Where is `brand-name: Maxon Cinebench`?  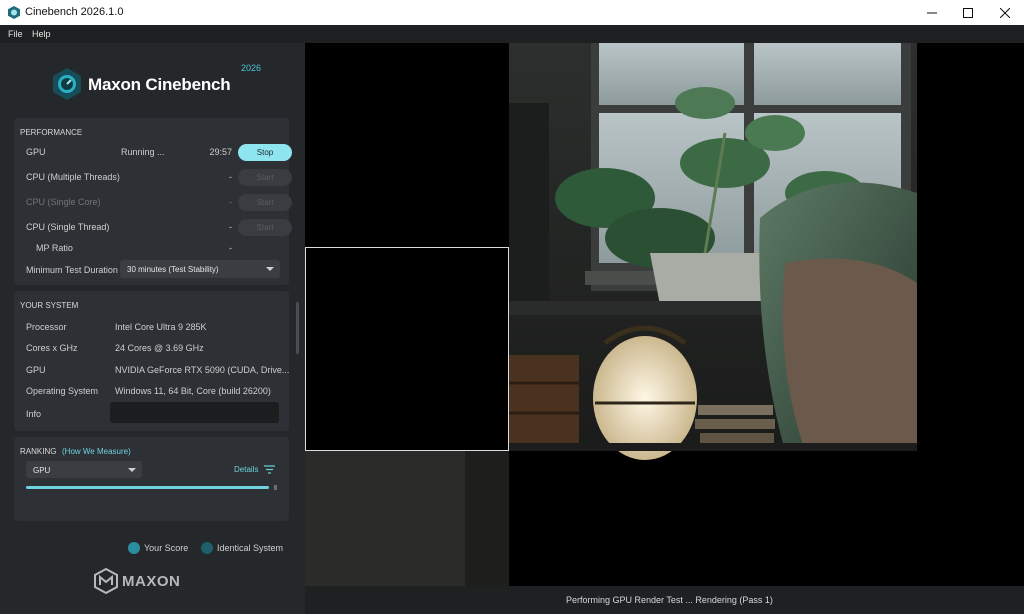
brand-name: Maxon Cinebench is located at coordinates (159, 84).